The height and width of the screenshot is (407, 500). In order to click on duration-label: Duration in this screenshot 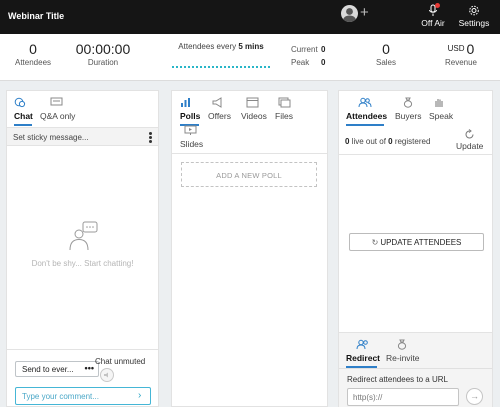, I will do `click(103, 62)`.